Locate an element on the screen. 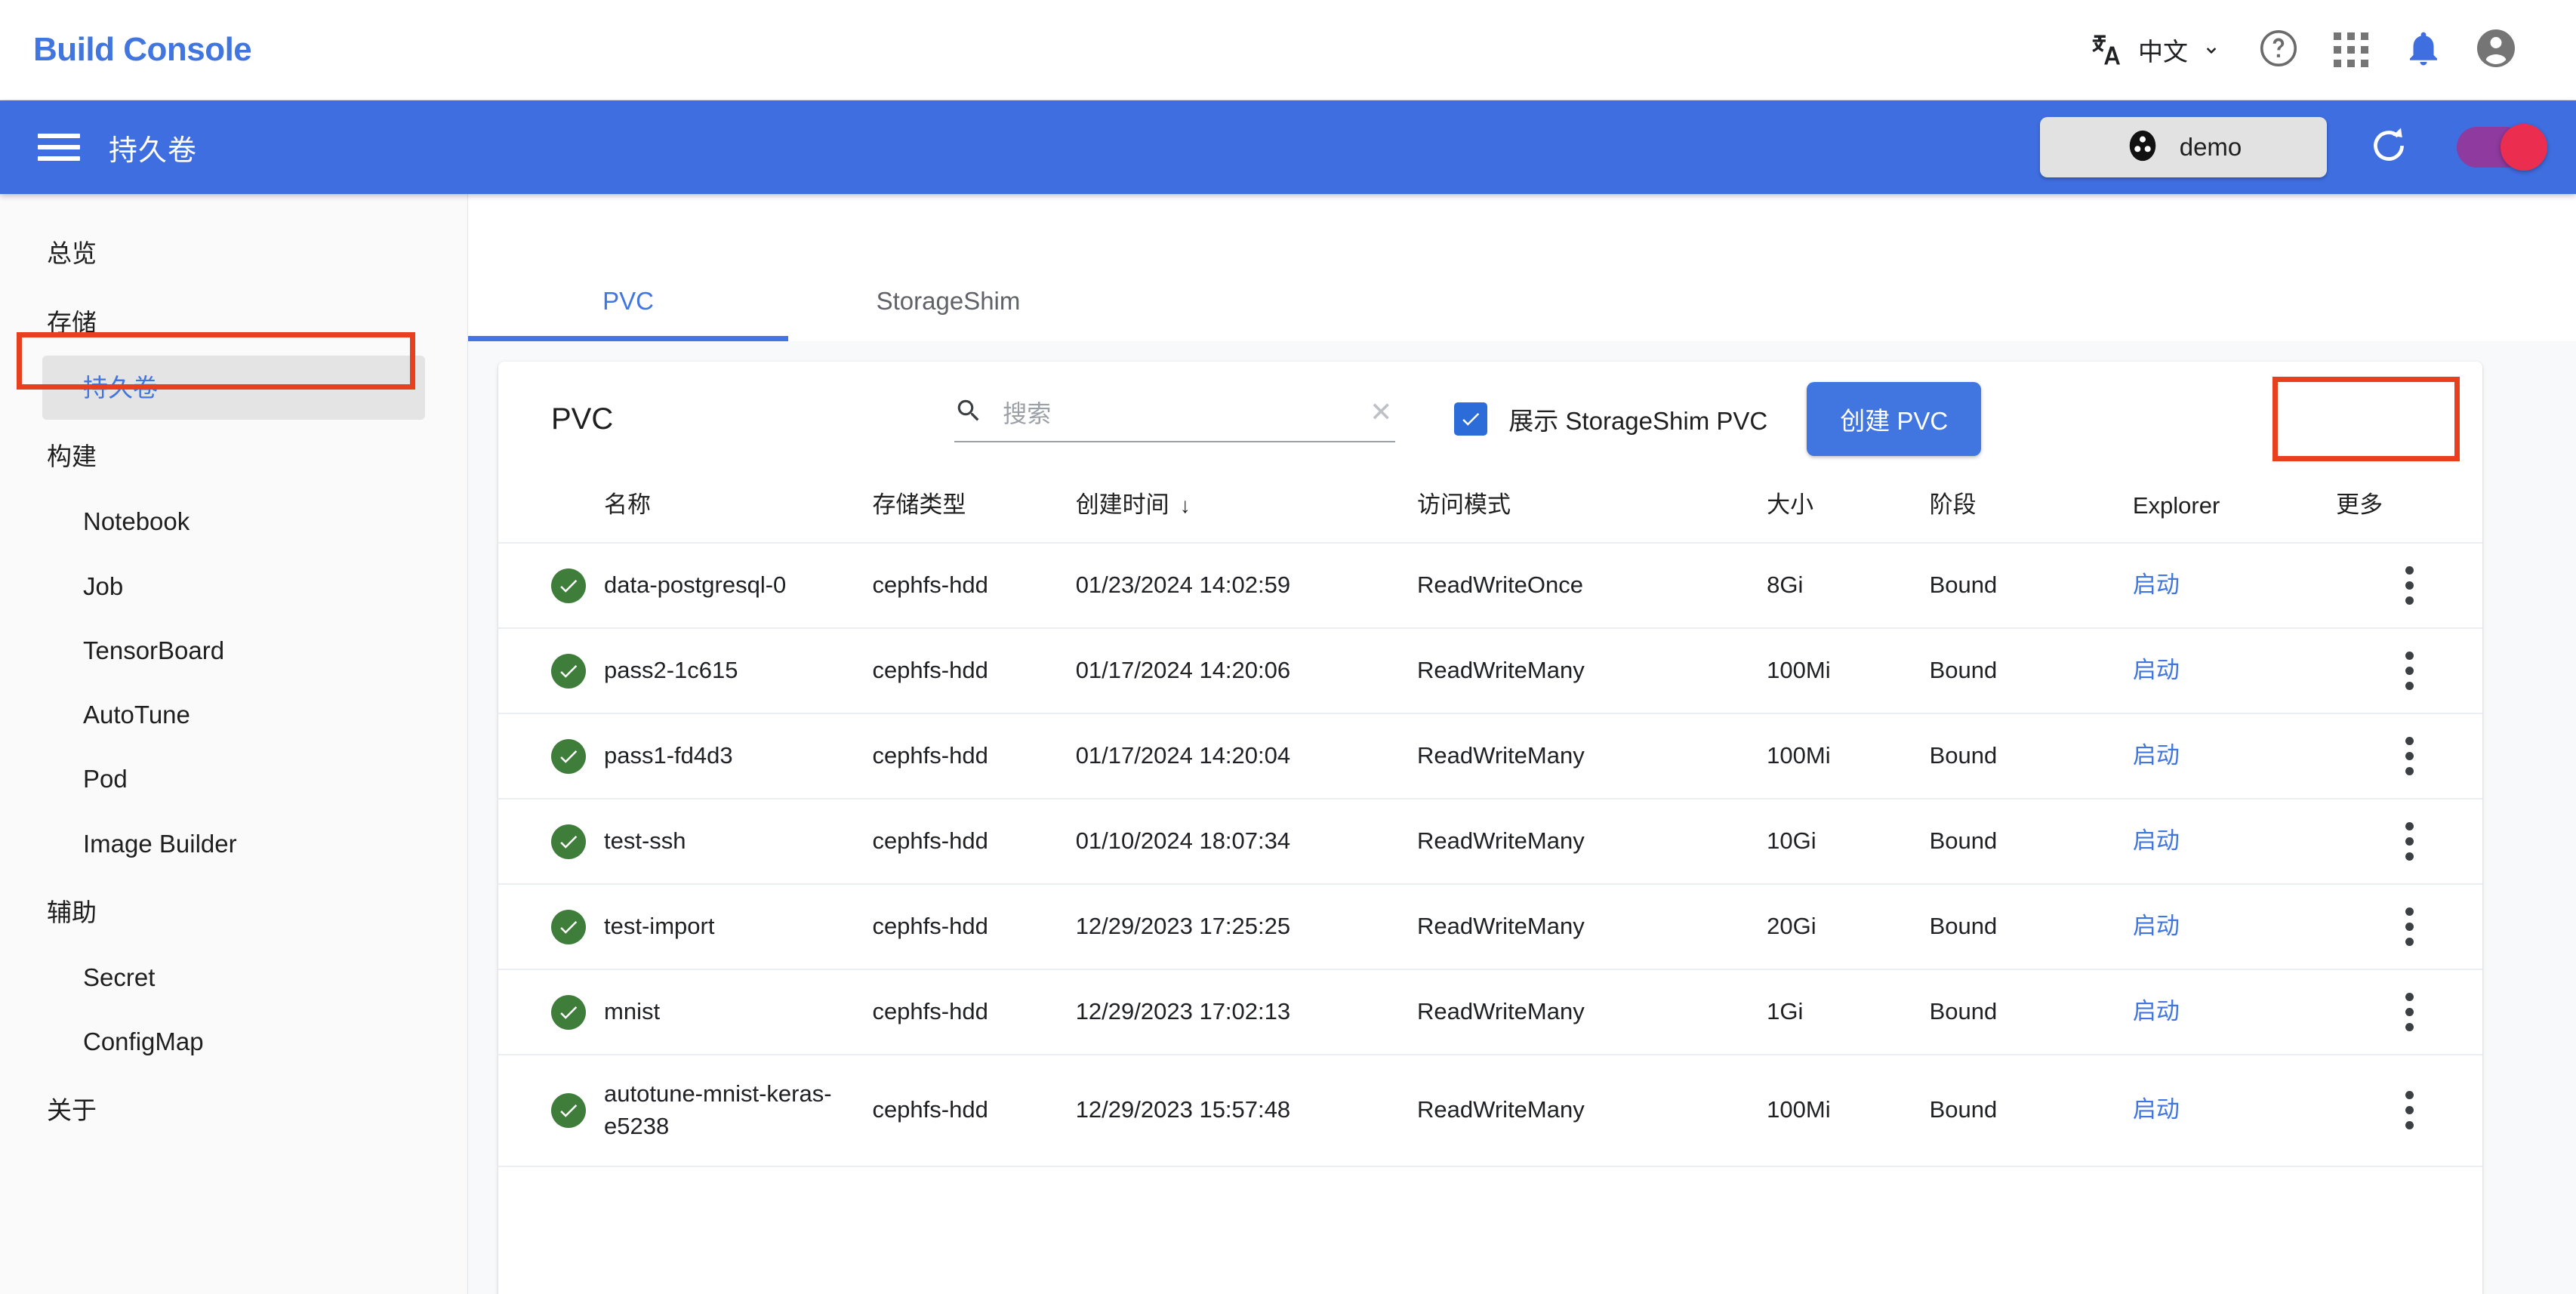 The width and height of the screenshot is (2576, 1294). show-storageshim-checkbox: 展示 StorageShim PVC is located at coordinates (1610, 419).